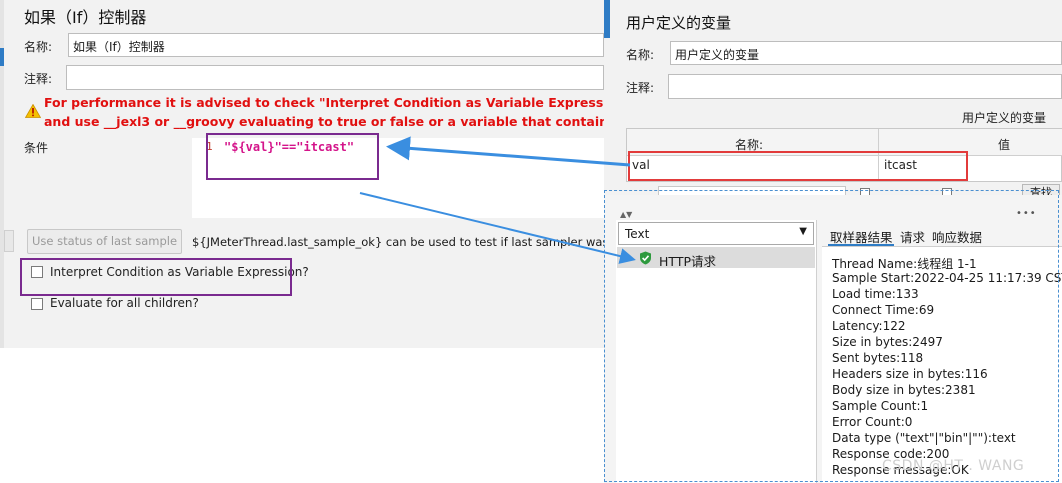 Image resolution: width=1062 pixels, height=483 pixels. Describe the element at coordinates (679, 23) in the screenshot. I see `udv-title: 用户定义的变量` at that location.